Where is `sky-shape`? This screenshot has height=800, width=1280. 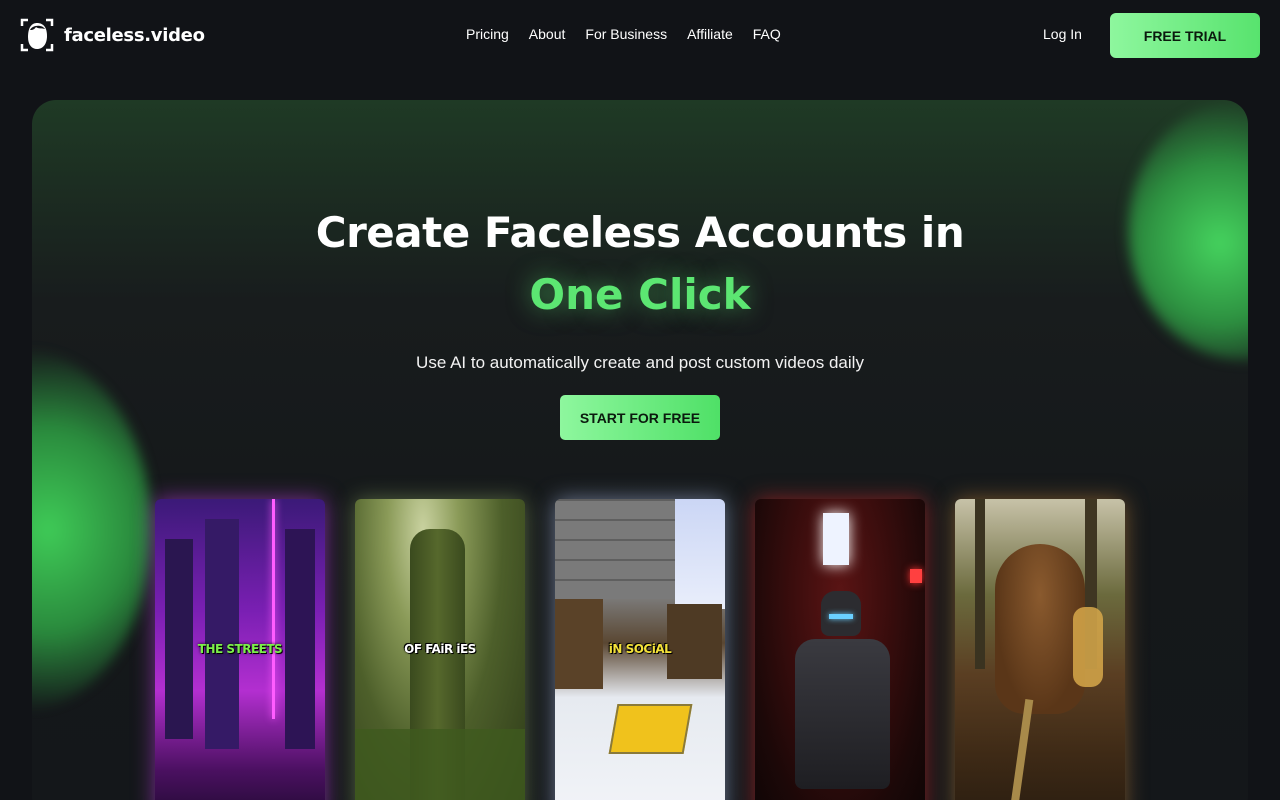 sky-shape is located at coordinates (700, 554).